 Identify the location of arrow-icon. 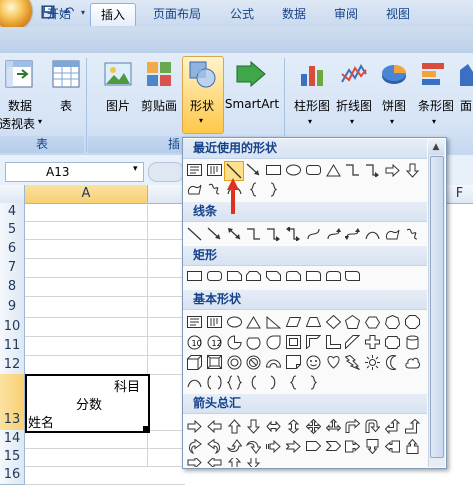
(214, 234).